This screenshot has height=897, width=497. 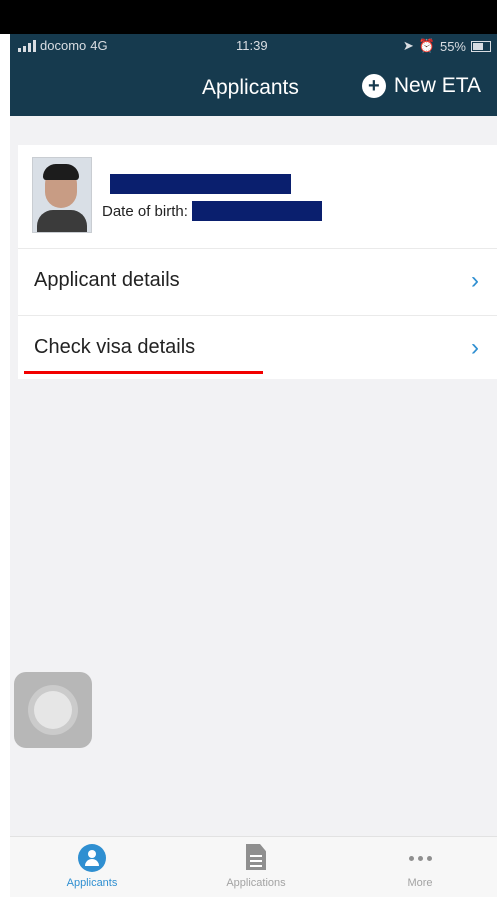 What do you see at coordinates (426, 45) in the screenshot?
I see `alarm-icon: ⏰` at bounding box center [426, 45].